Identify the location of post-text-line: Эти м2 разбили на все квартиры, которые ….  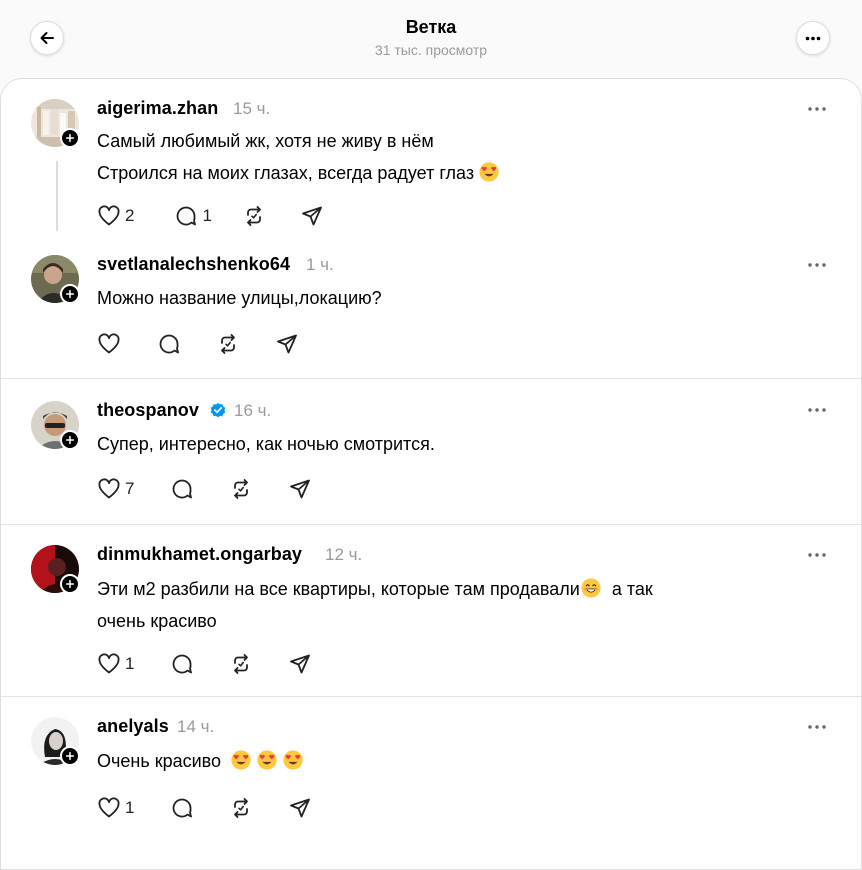
(375, 589).